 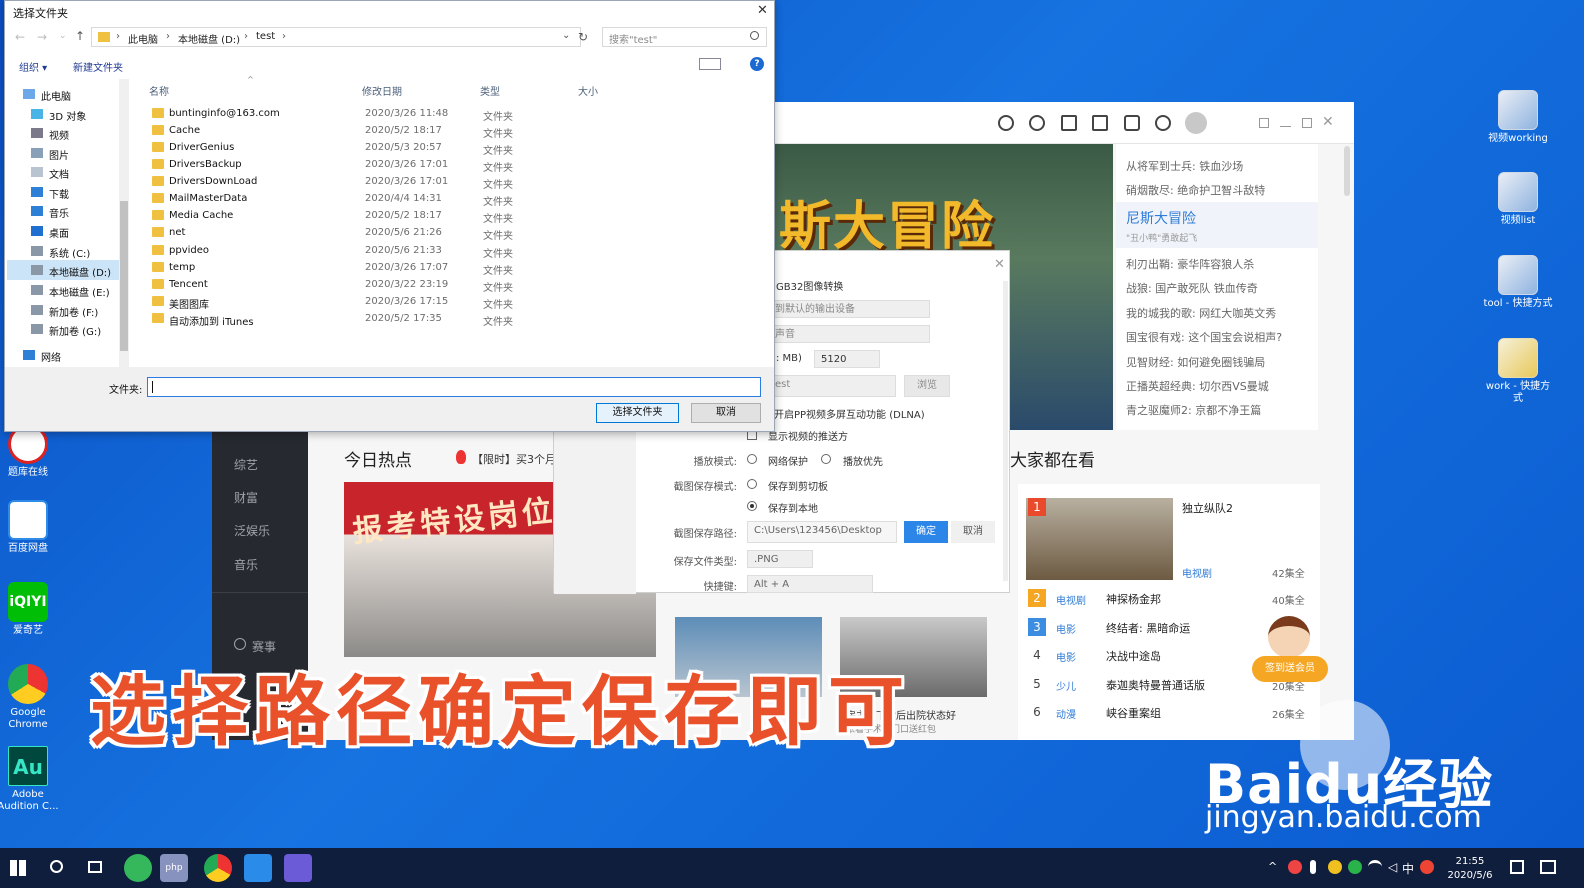 I want to click on file-type-select: .PNG, so click(x=780, y=559).